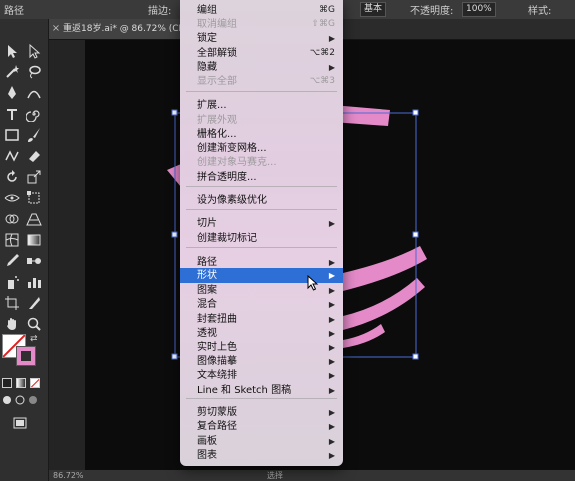  Describe the element at coordinates (261, 304) in the screenshot. I see `menu-item-blend: 混合 ▶` at that location.